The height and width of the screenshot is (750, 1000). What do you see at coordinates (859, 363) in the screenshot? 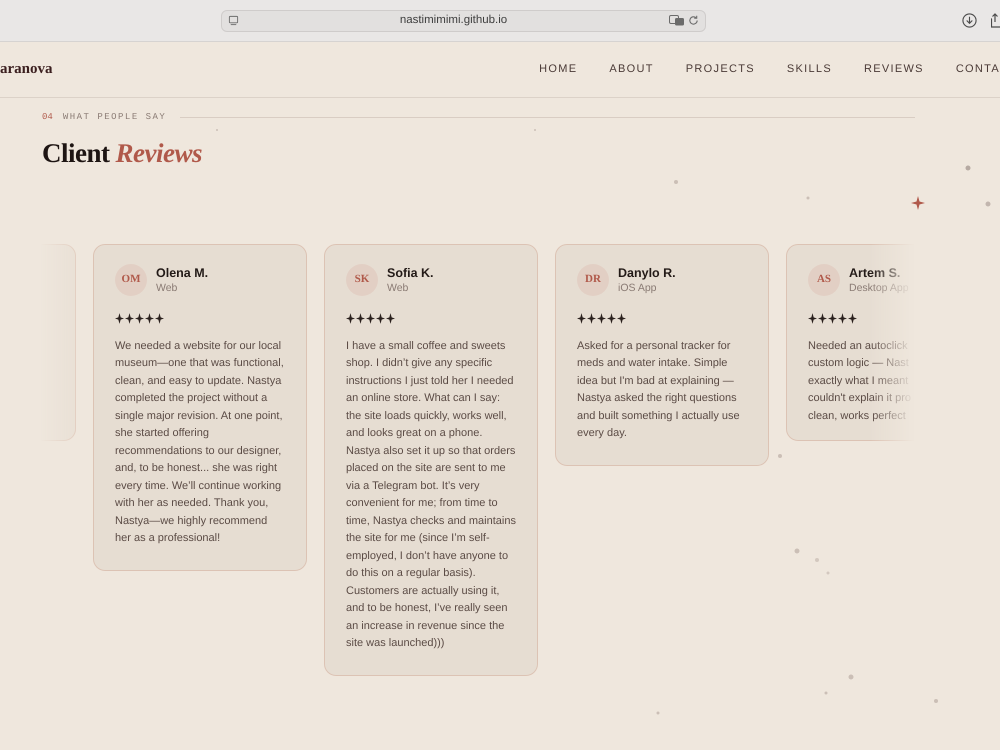
I see `review-text-line: custom logic — Nast` at bounding box center [859, 363].